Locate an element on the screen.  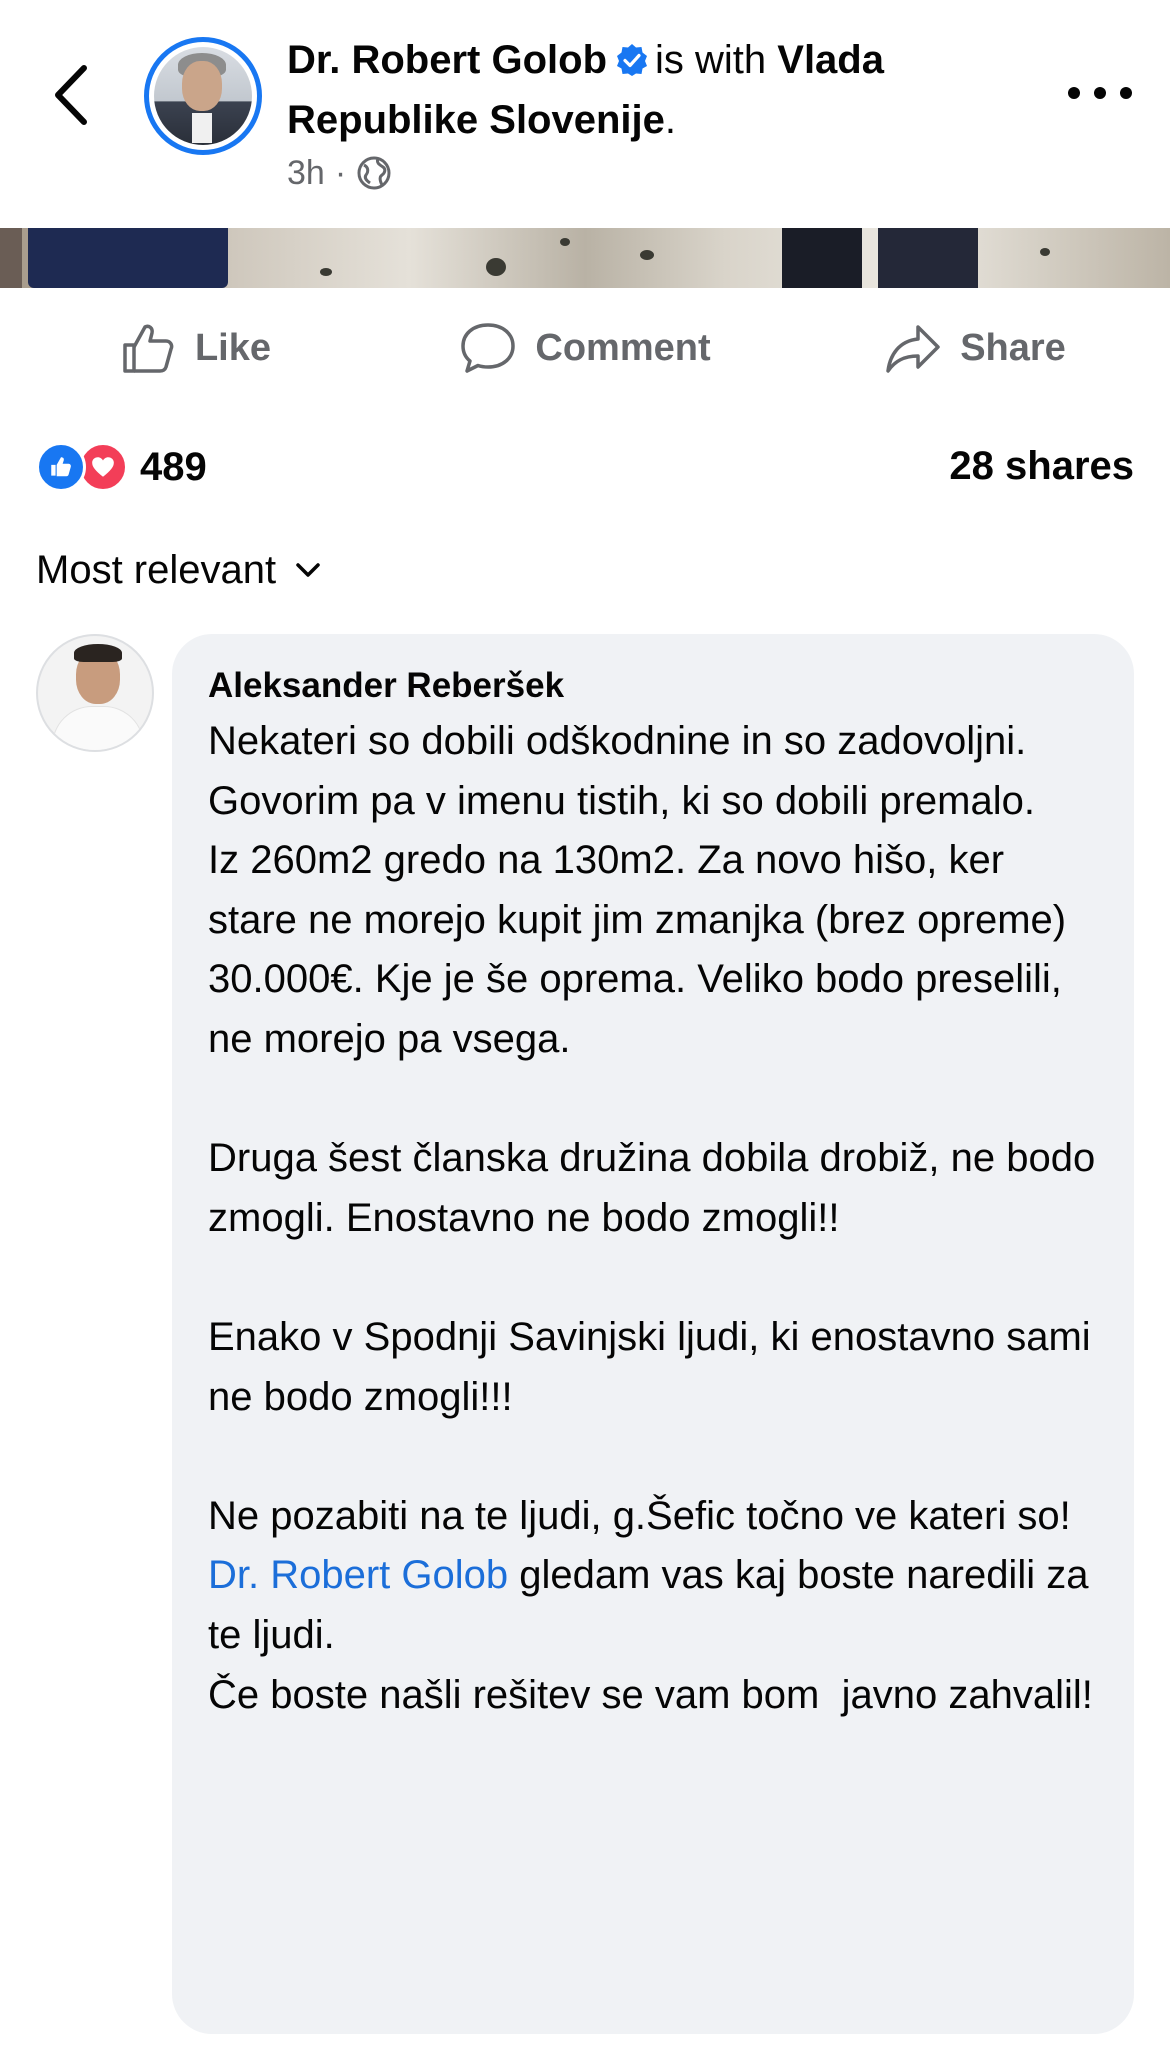
author-name: Dr. Robert Golob is located at coordinates (447, 60).